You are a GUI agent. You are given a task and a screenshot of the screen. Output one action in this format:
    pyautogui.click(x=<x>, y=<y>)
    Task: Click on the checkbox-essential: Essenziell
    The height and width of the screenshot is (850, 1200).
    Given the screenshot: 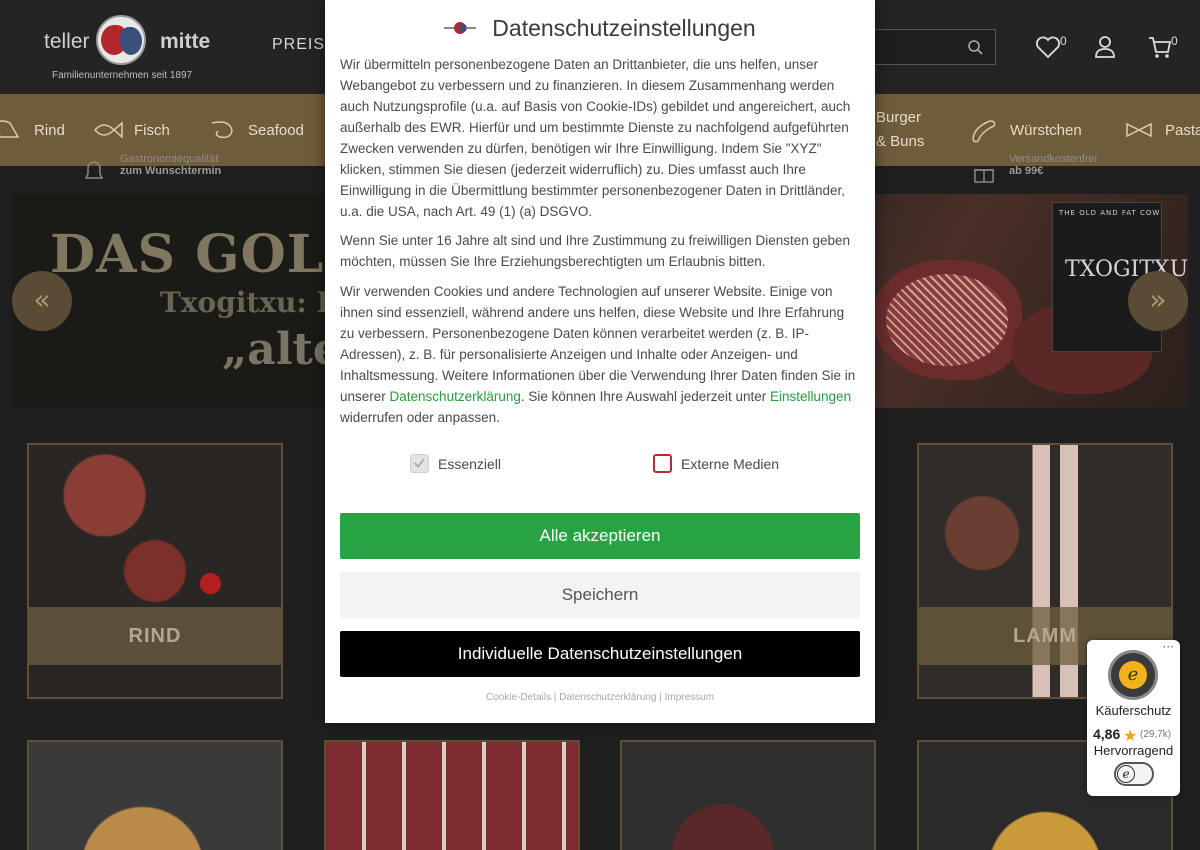 What is the action you would take?
    pyautogui.click(x=455, y=463)
    